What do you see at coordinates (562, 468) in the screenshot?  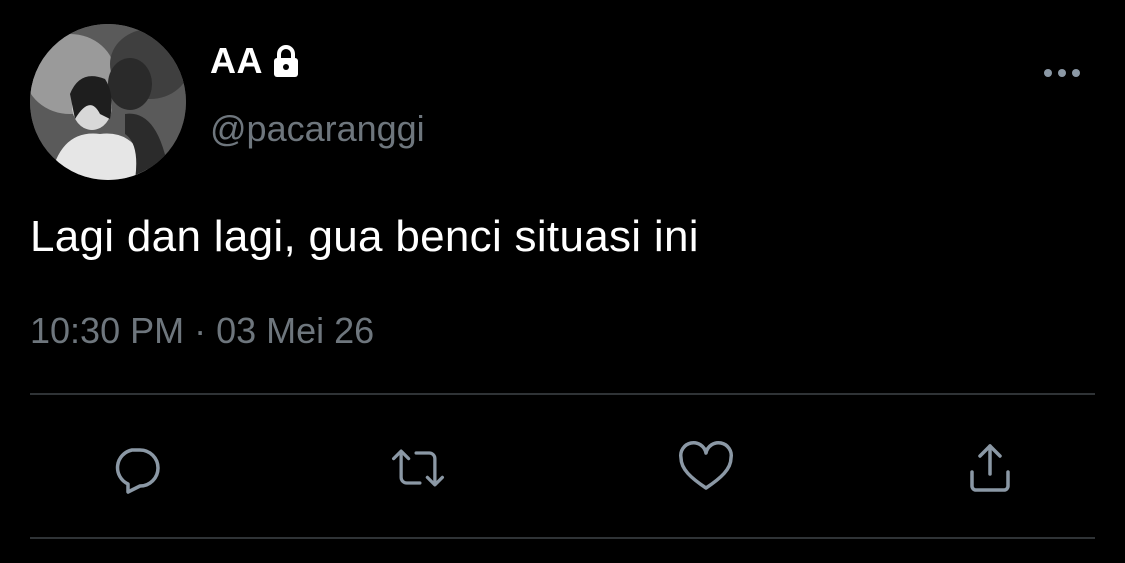 I see `action-bar` at bounding box center [562, 468].